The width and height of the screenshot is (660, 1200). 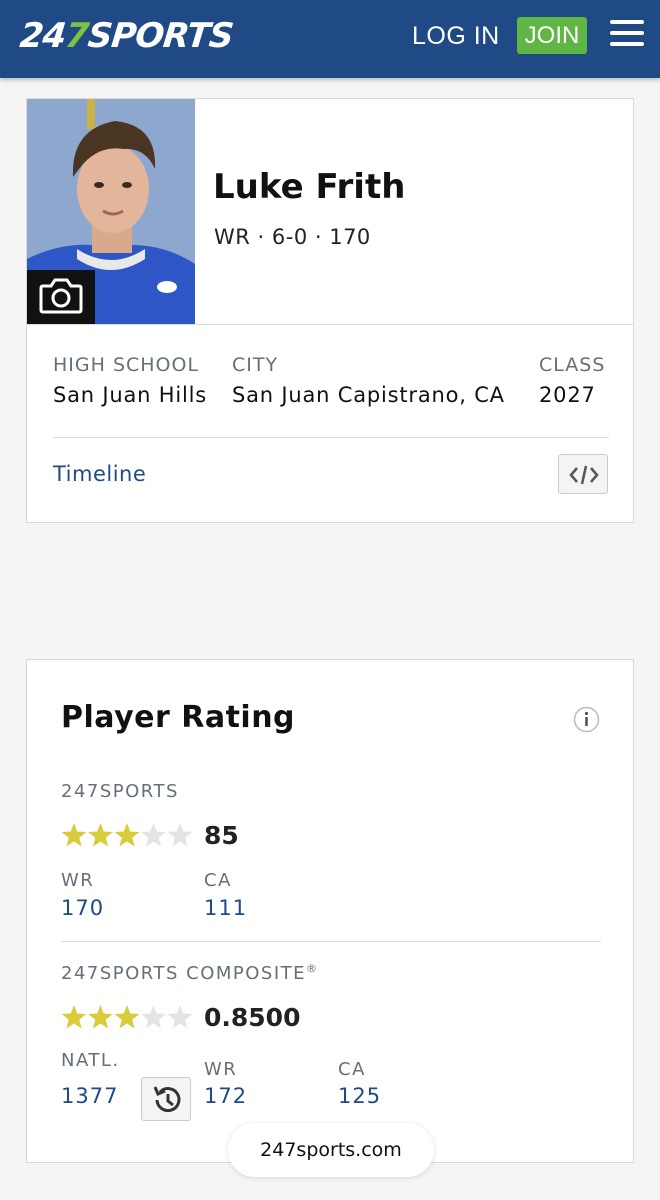 I want to click on city-label: CITY, so click(x=255, y=365).